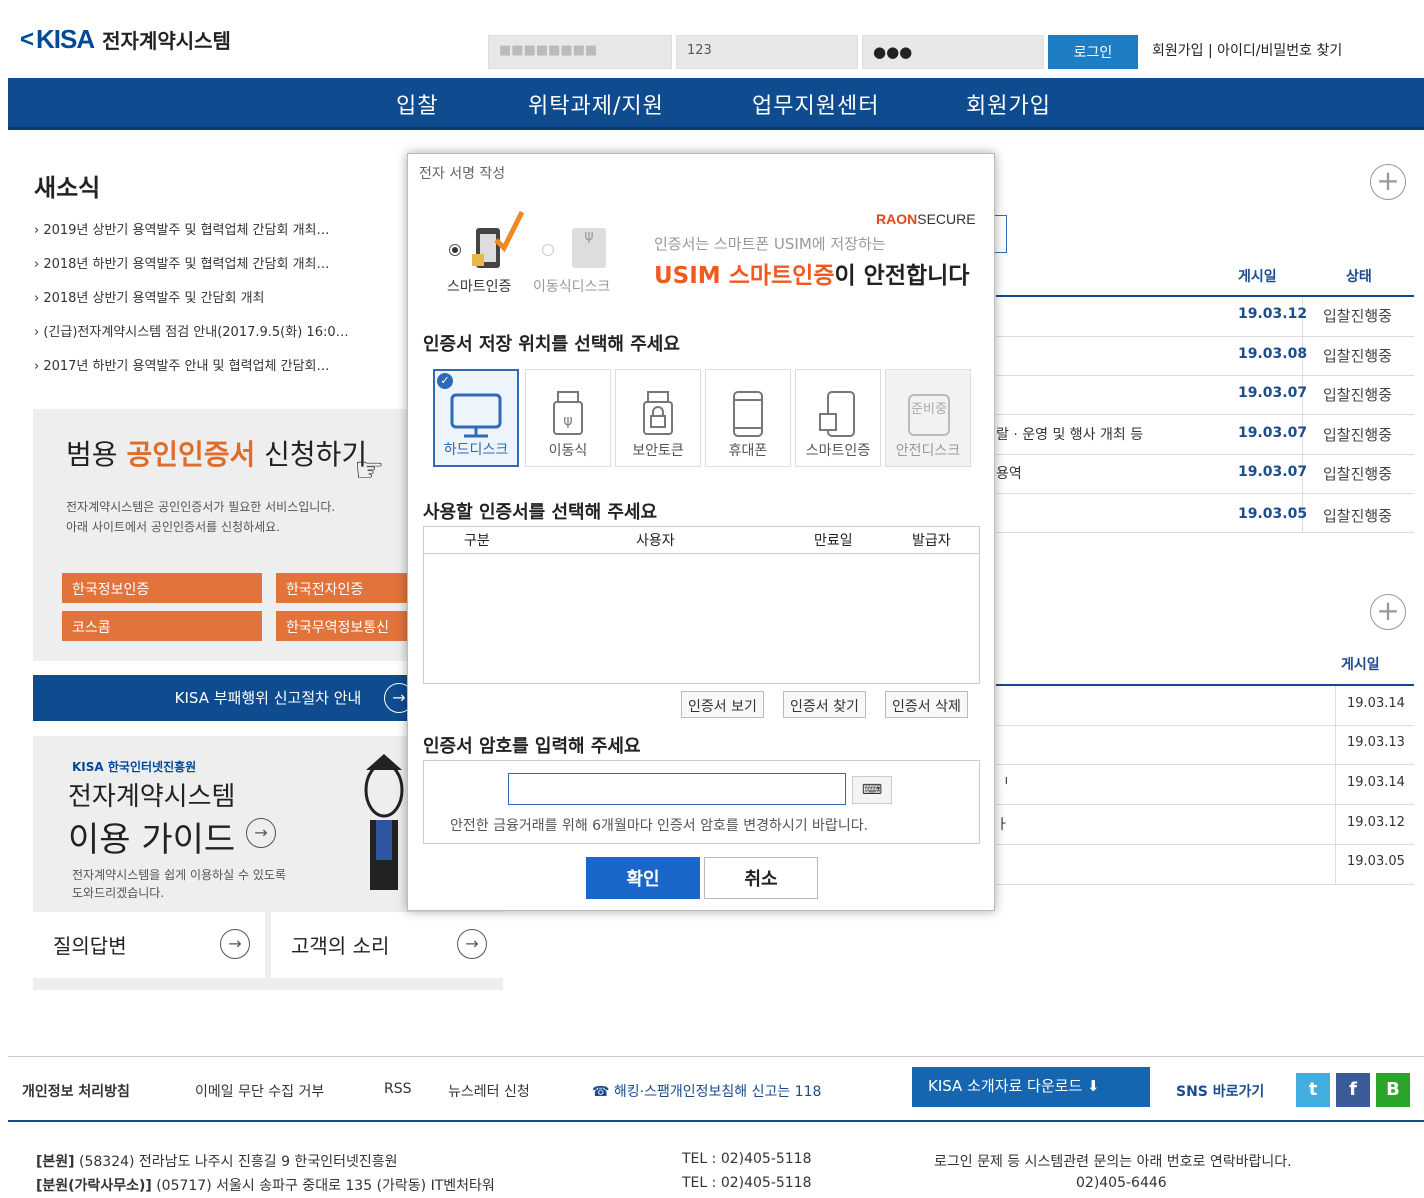 The height and width of the screenshot is (1198, 1424). Describe the element at coordinates (1001, 234) in the screenshot. I see `tab-fragment` at that location.